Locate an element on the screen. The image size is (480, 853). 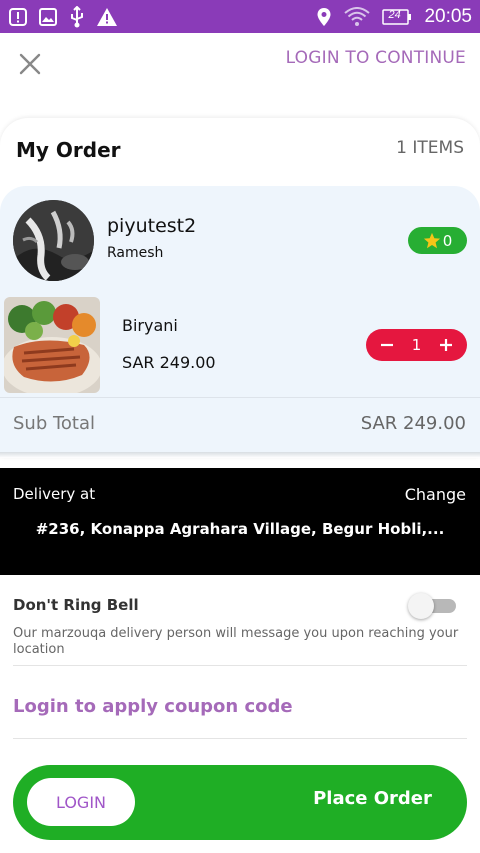
item-price: SAR 249.00 is located at coordinates (169, 362).